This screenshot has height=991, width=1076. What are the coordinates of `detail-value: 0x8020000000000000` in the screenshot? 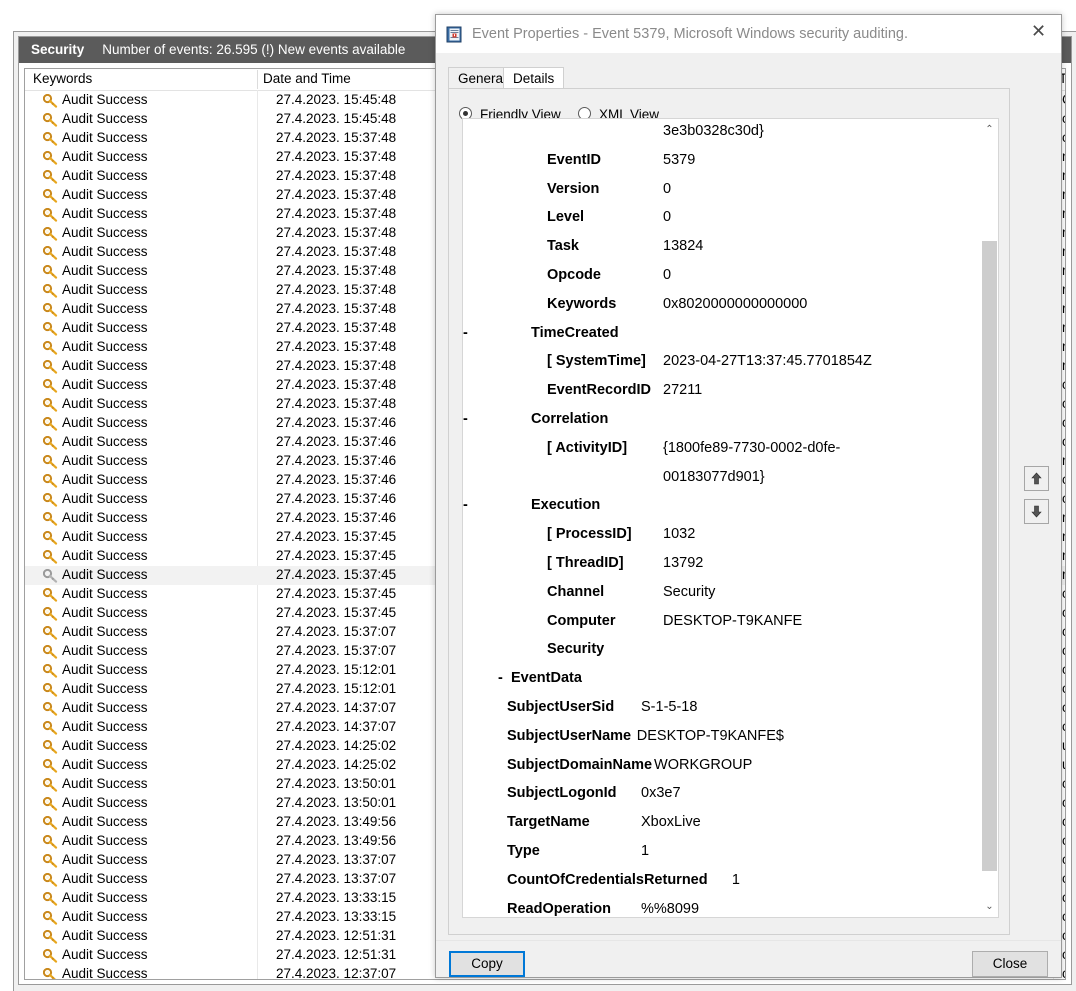 It's located at (735, 303).